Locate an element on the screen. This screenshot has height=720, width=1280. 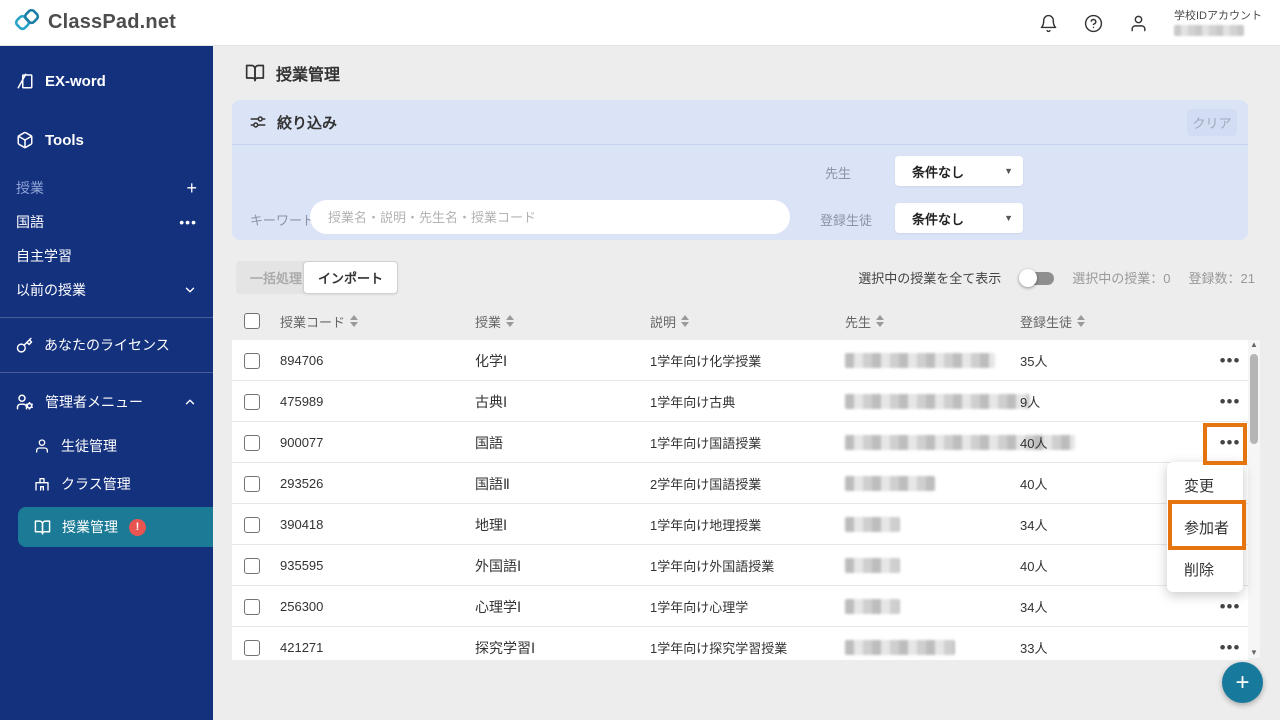
selected-count: 選択中の授業：0 is located at coordinates (1121, 278).